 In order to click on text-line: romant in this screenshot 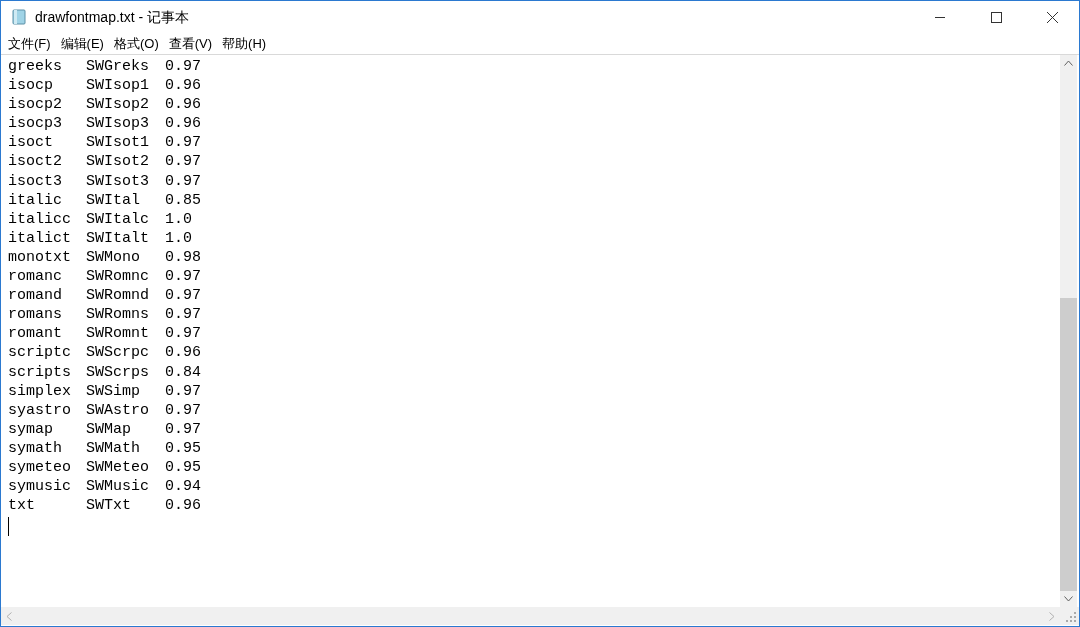, I will do `click(35, 334)`.